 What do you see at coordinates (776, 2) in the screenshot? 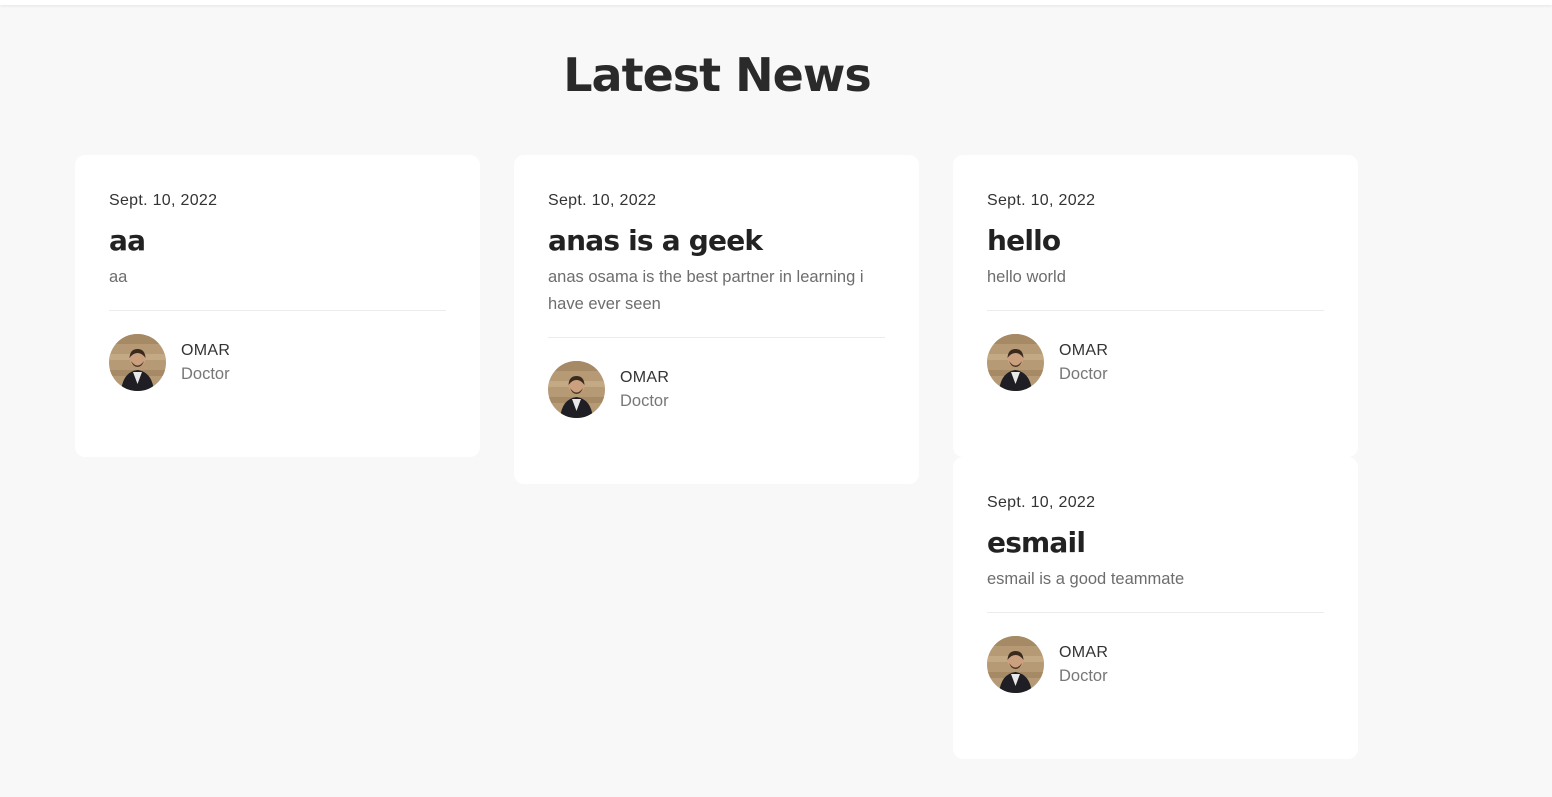
I see `header-bar` at bounding box center [776, 2].